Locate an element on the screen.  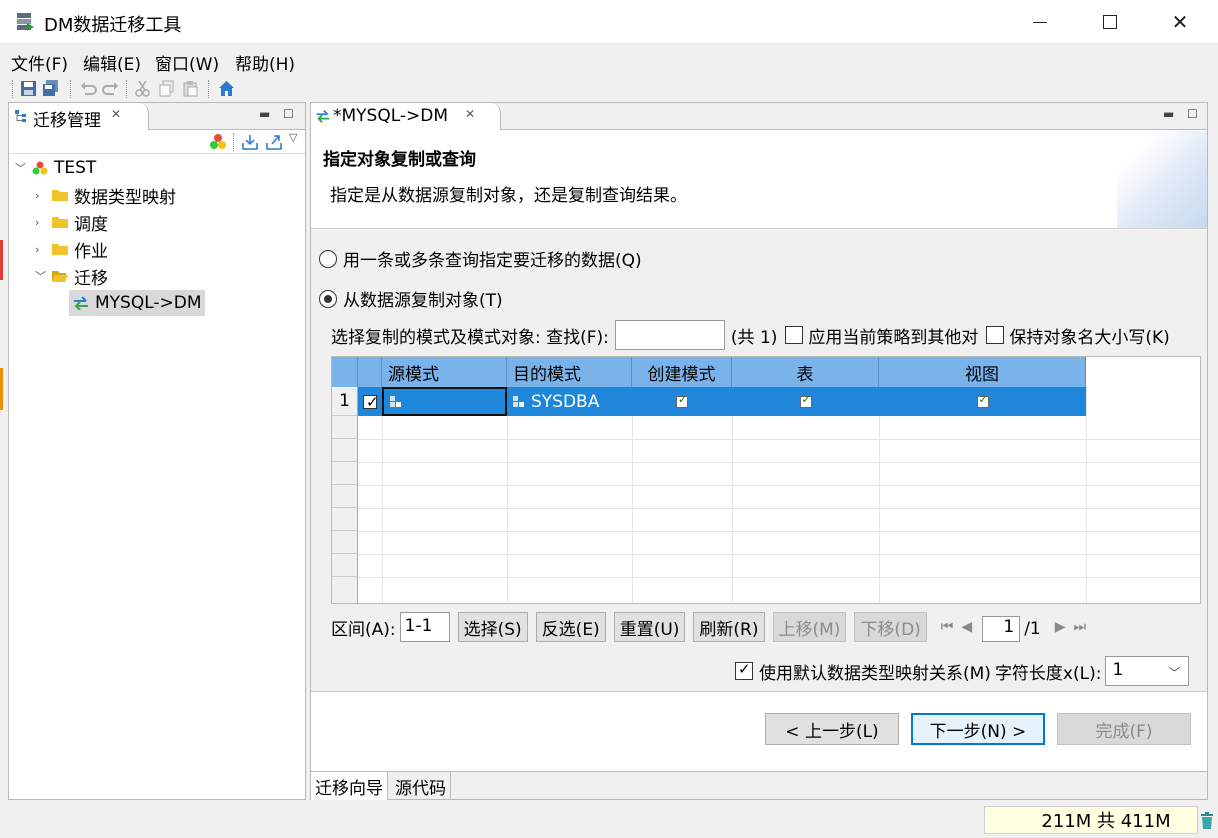
prev-page-icon: ◀ is located at coordinates (966, 627).